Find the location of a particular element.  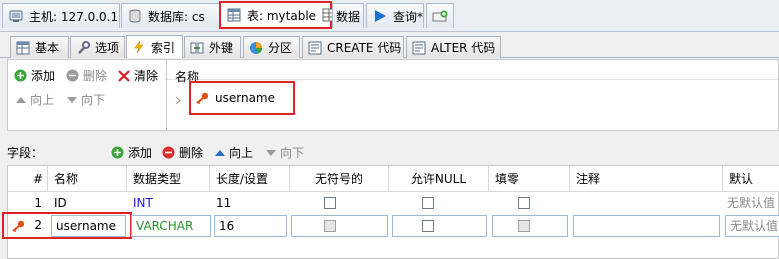

tab-query: 查询* is located at coordinates (395, 15).